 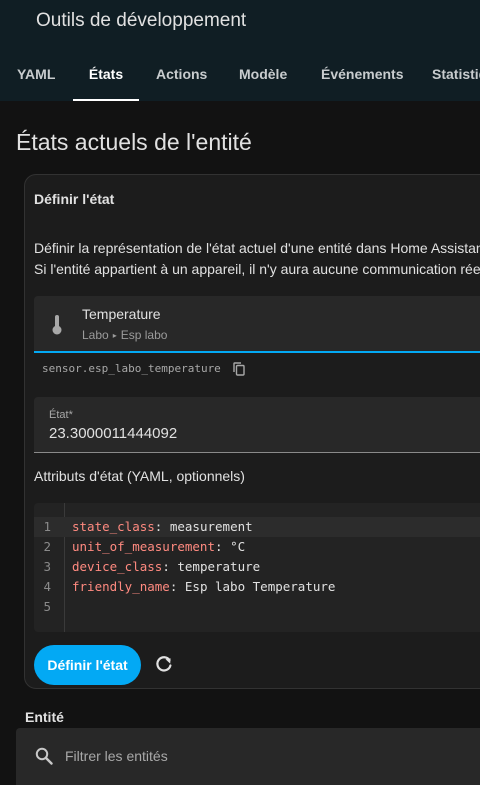 What do you see at coordinates (61, 415) in the screenshot?
I see `state-field-label: État*` at bounding box center [61, 415].